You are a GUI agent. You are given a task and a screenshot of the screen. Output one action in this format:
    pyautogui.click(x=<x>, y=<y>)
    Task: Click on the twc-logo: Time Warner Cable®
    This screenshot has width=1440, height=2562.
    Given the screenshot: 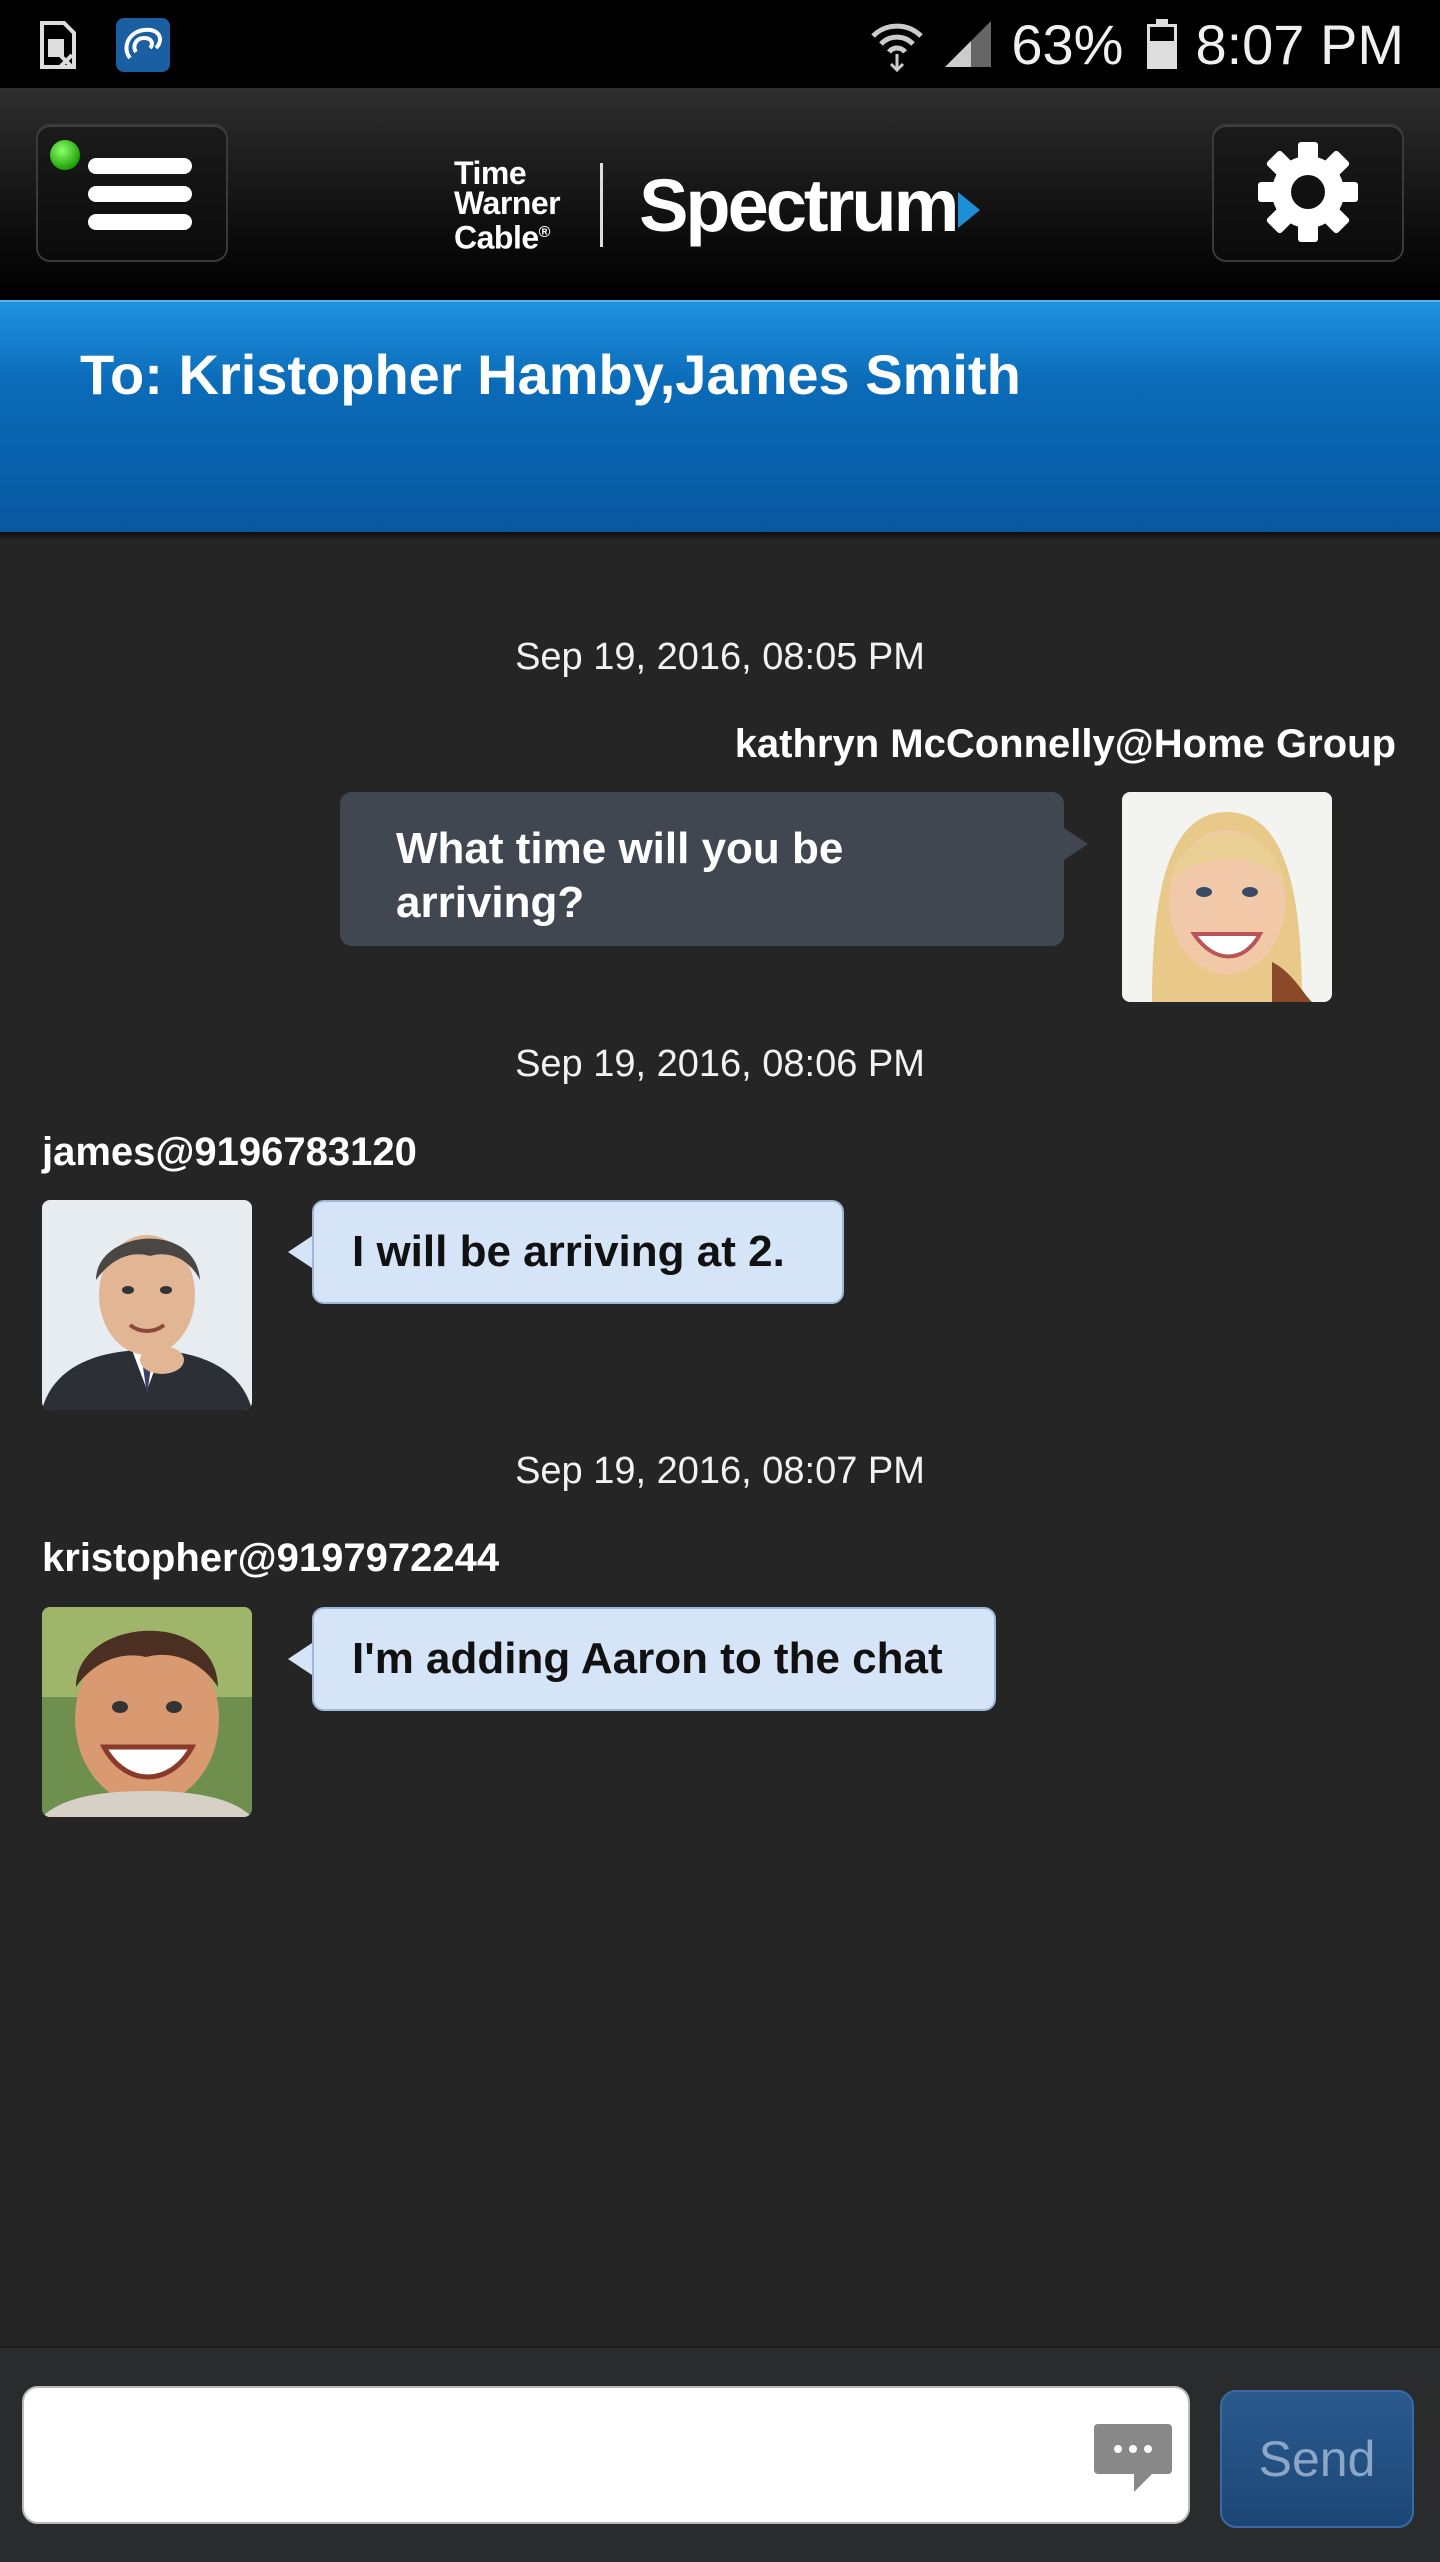 What is the action you would take?
    pyautogui.click(x=507, y=205)
    